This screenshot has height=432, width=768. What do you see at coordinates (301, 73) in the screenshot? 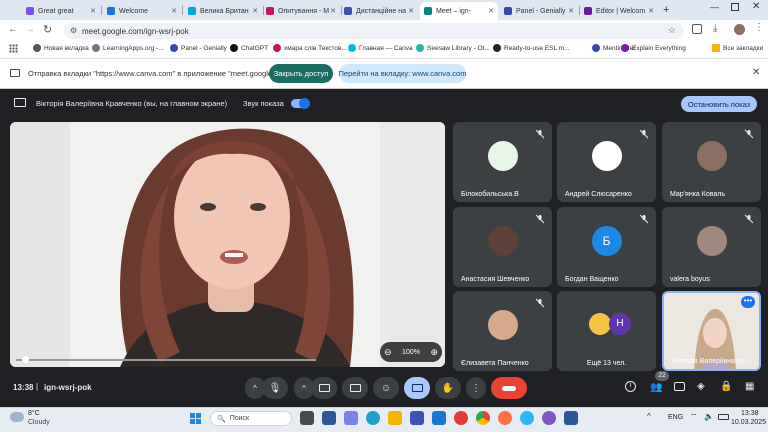
I see `stop-sharing-button: Закрыть доступ` at bounding box center [301, 73].